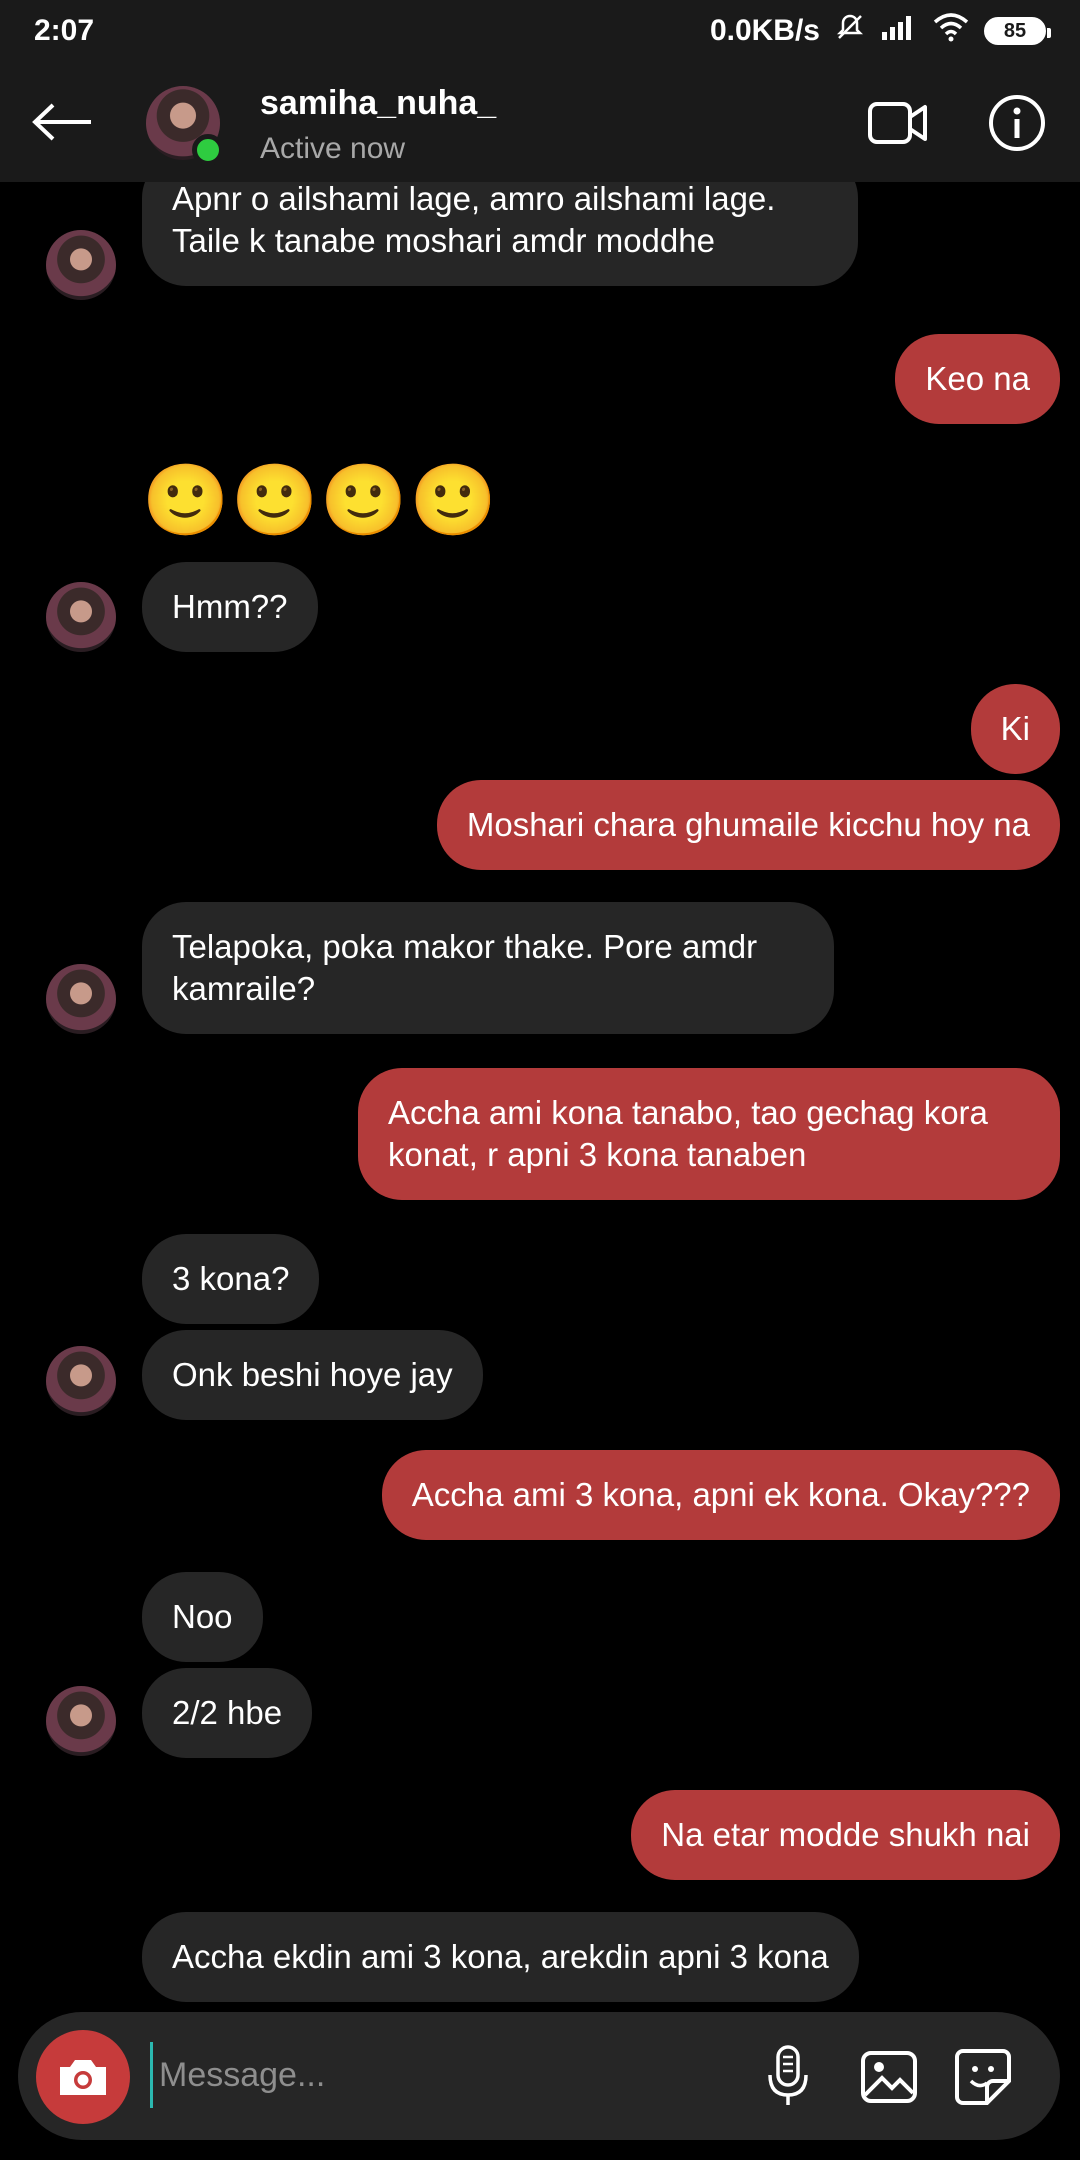 This screenshot has height=2160, width=1080. Describe the element at coordinates (231, 1279) in the screenshot. I see `message-received: 3 kona?` at that location.